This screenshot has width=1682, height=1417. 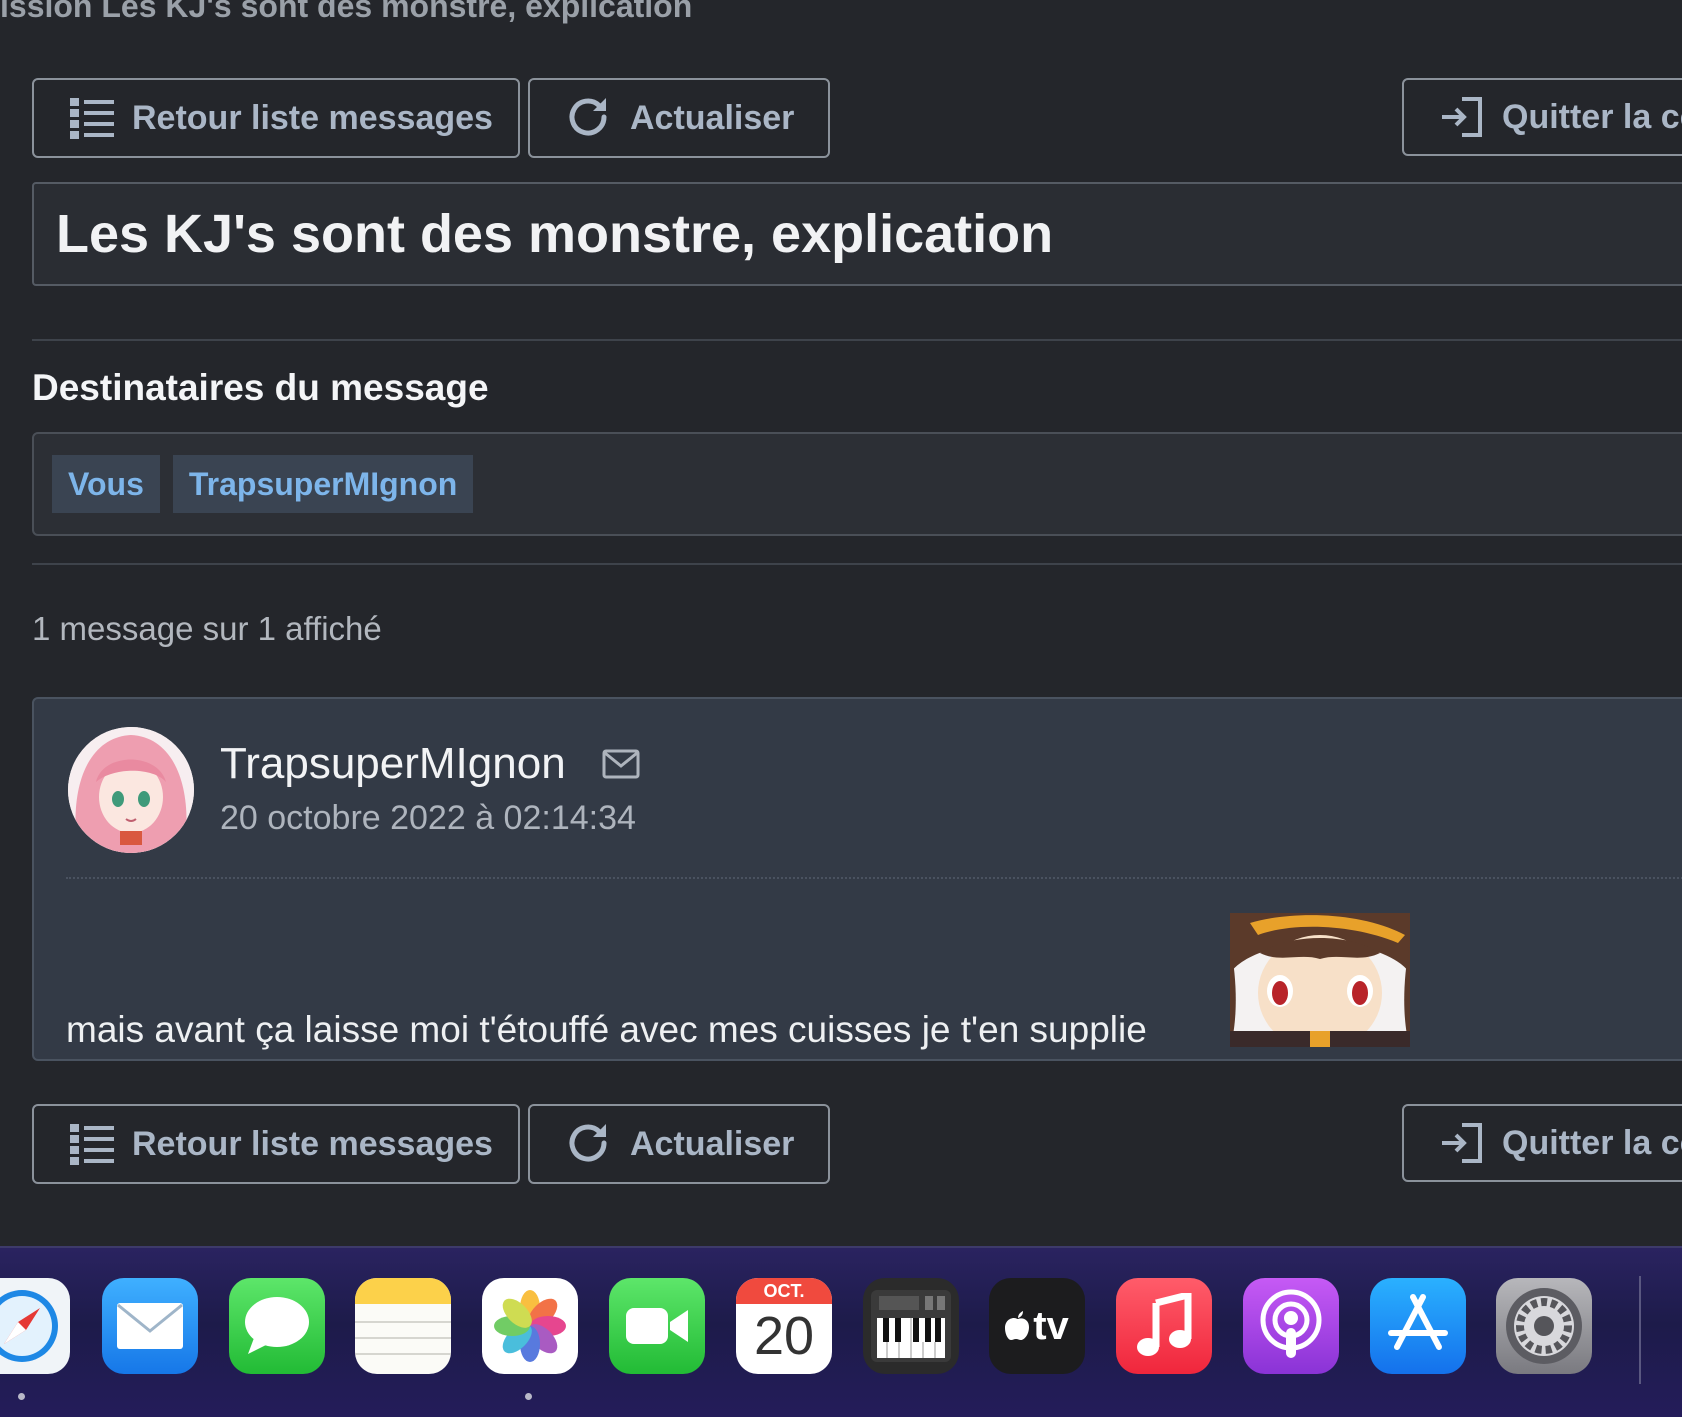 I want to click on podcasts-icon, so click(x=1291, y=1326).